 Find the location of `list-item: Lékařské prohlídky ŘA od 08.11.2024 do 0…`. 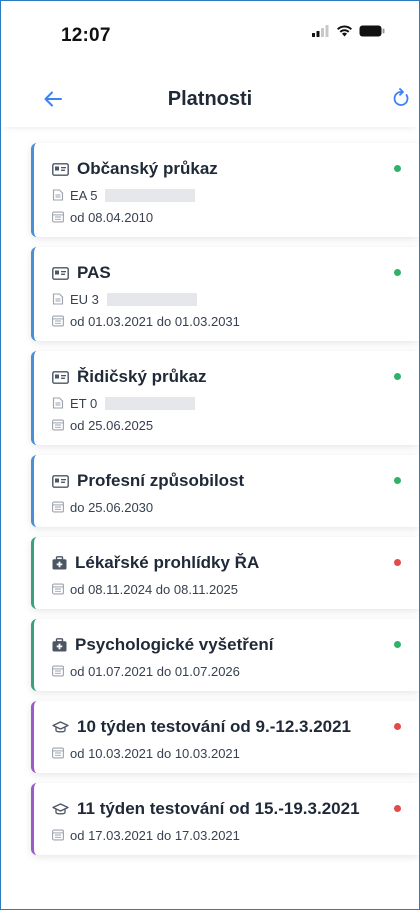

list-item: Lékařské prohlídky ŘA od 08.11.2024 do 0… is located at coordinates (225, 573).